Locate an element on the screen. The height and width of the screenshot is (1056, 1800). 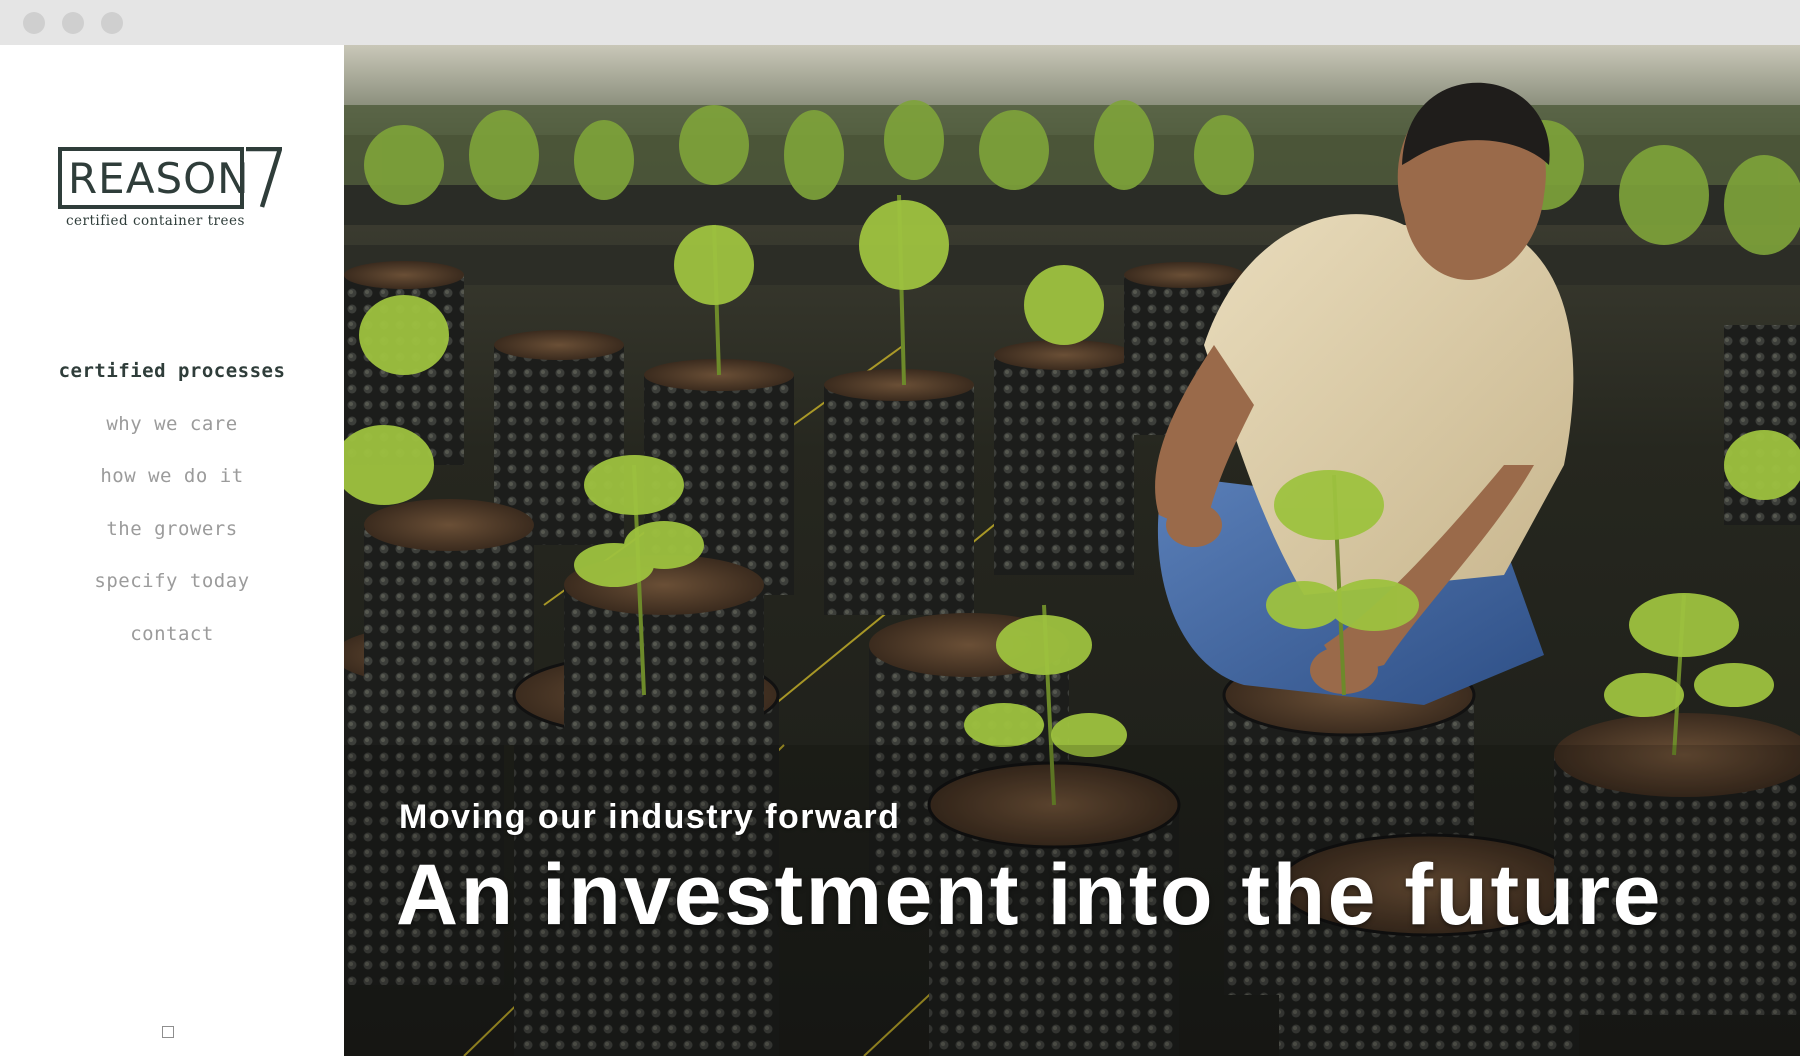
square-outline-icon is located at coordinates (168, 1032).